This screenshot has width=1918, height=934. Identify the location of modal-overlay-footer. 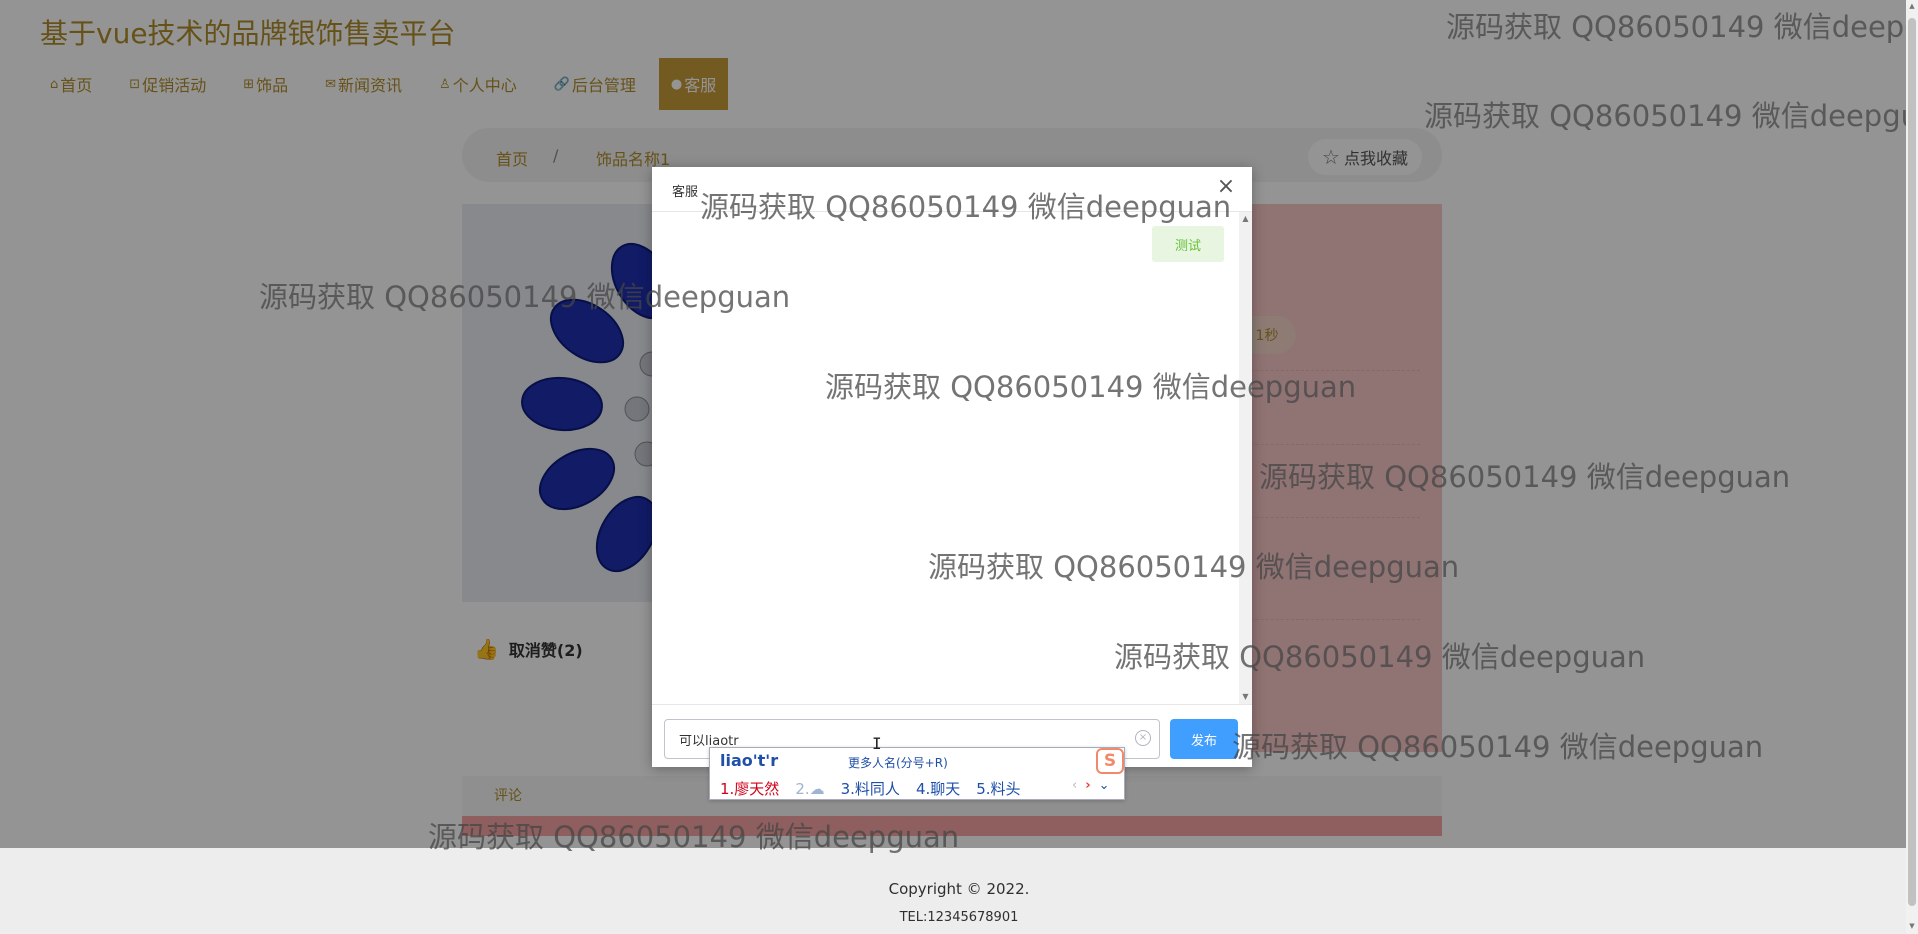
(953, 891).